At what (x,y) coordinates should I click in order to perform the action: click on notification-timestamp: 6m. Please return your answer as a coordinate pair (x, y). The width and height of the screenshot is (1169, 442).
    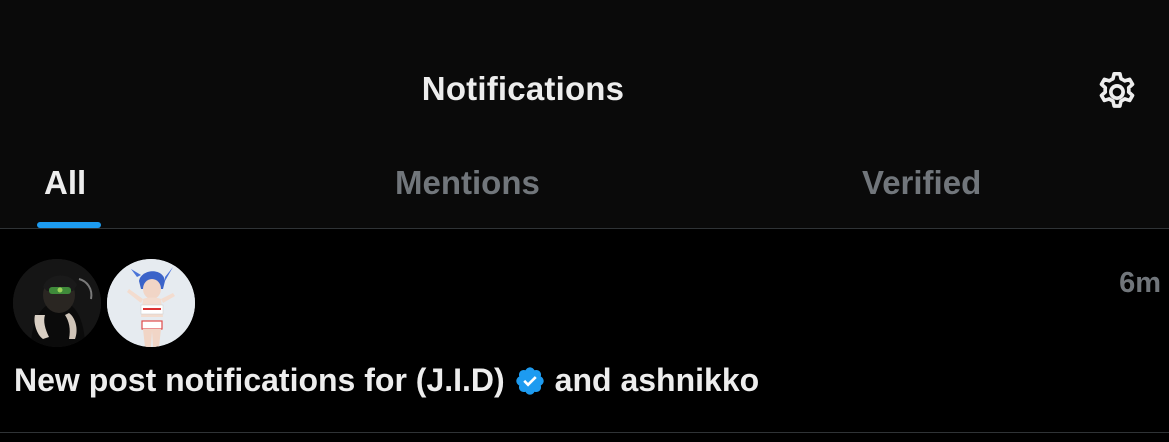
    Looking at the image, I should click on (1140, 283).